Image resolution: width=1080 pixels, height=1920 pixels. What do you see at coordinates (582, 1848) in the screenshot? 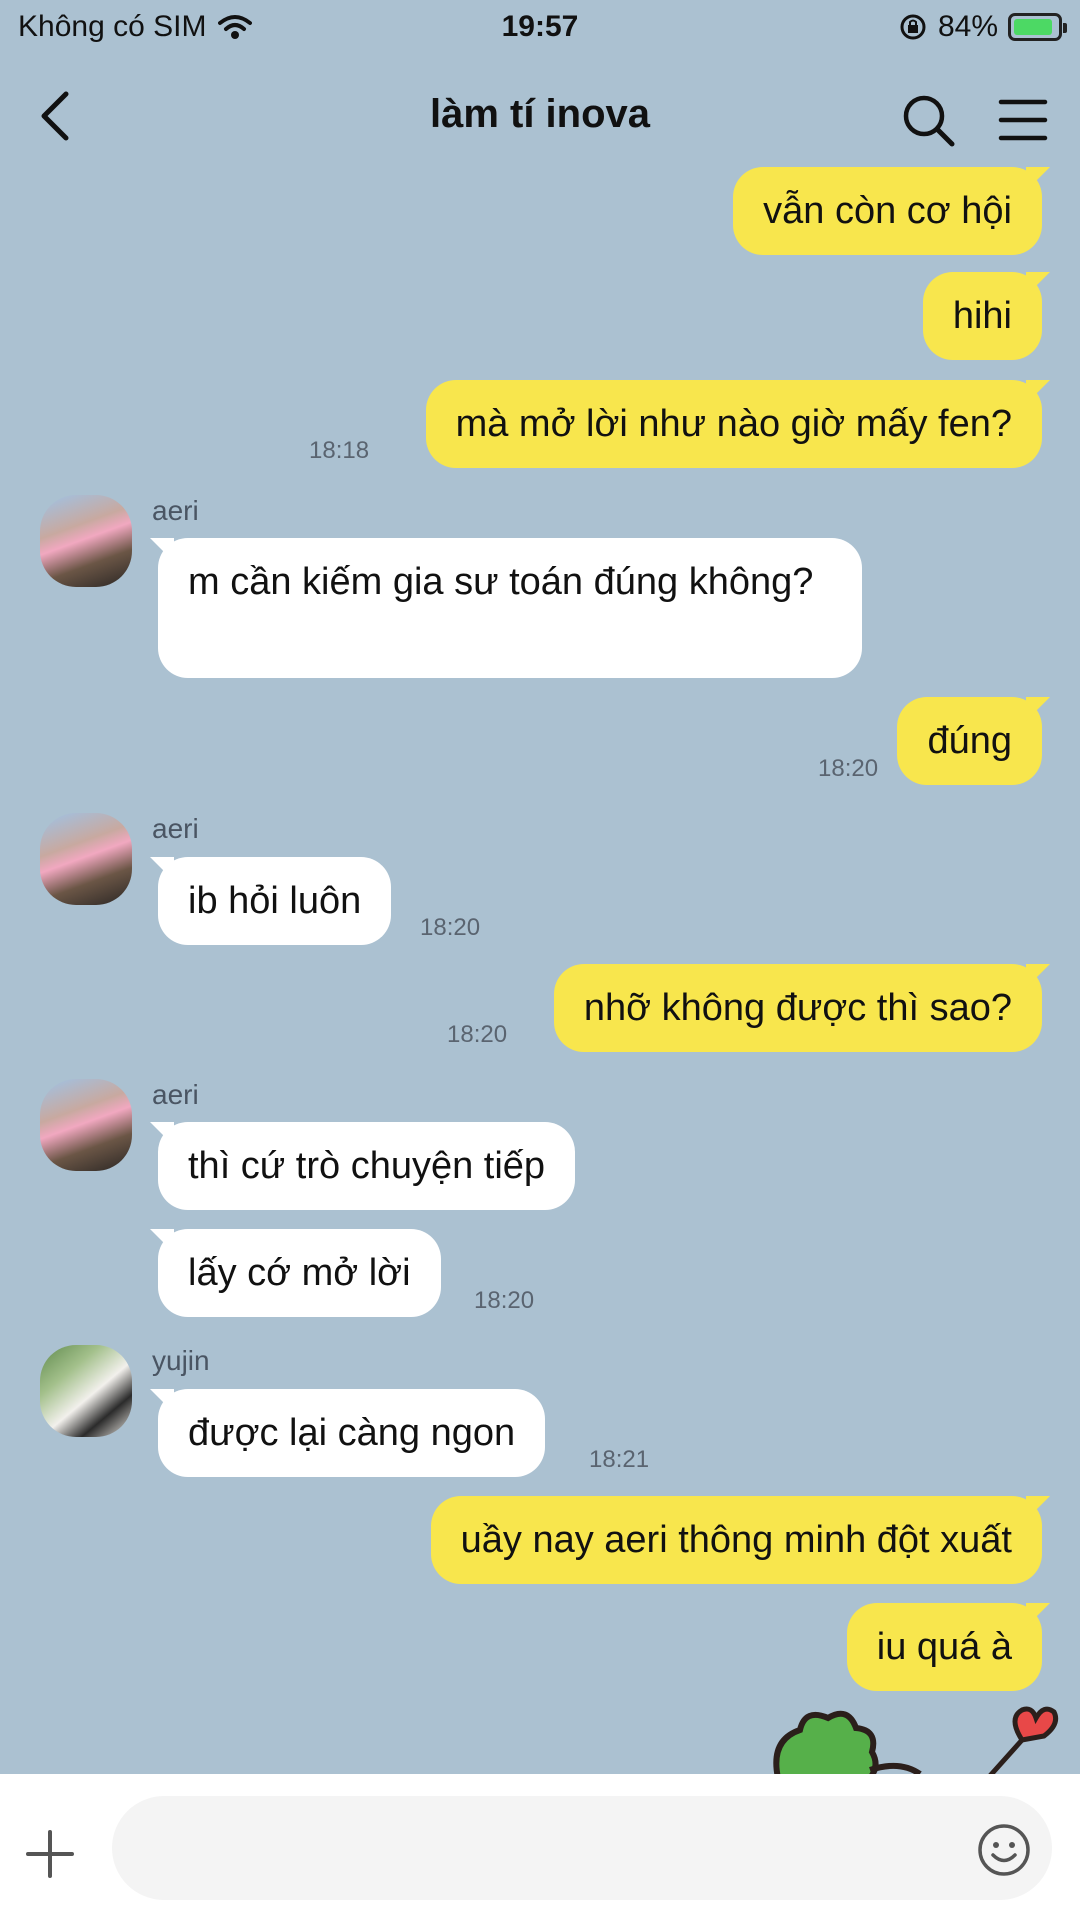
I see `message-input` at bounding box center [582, 1848].